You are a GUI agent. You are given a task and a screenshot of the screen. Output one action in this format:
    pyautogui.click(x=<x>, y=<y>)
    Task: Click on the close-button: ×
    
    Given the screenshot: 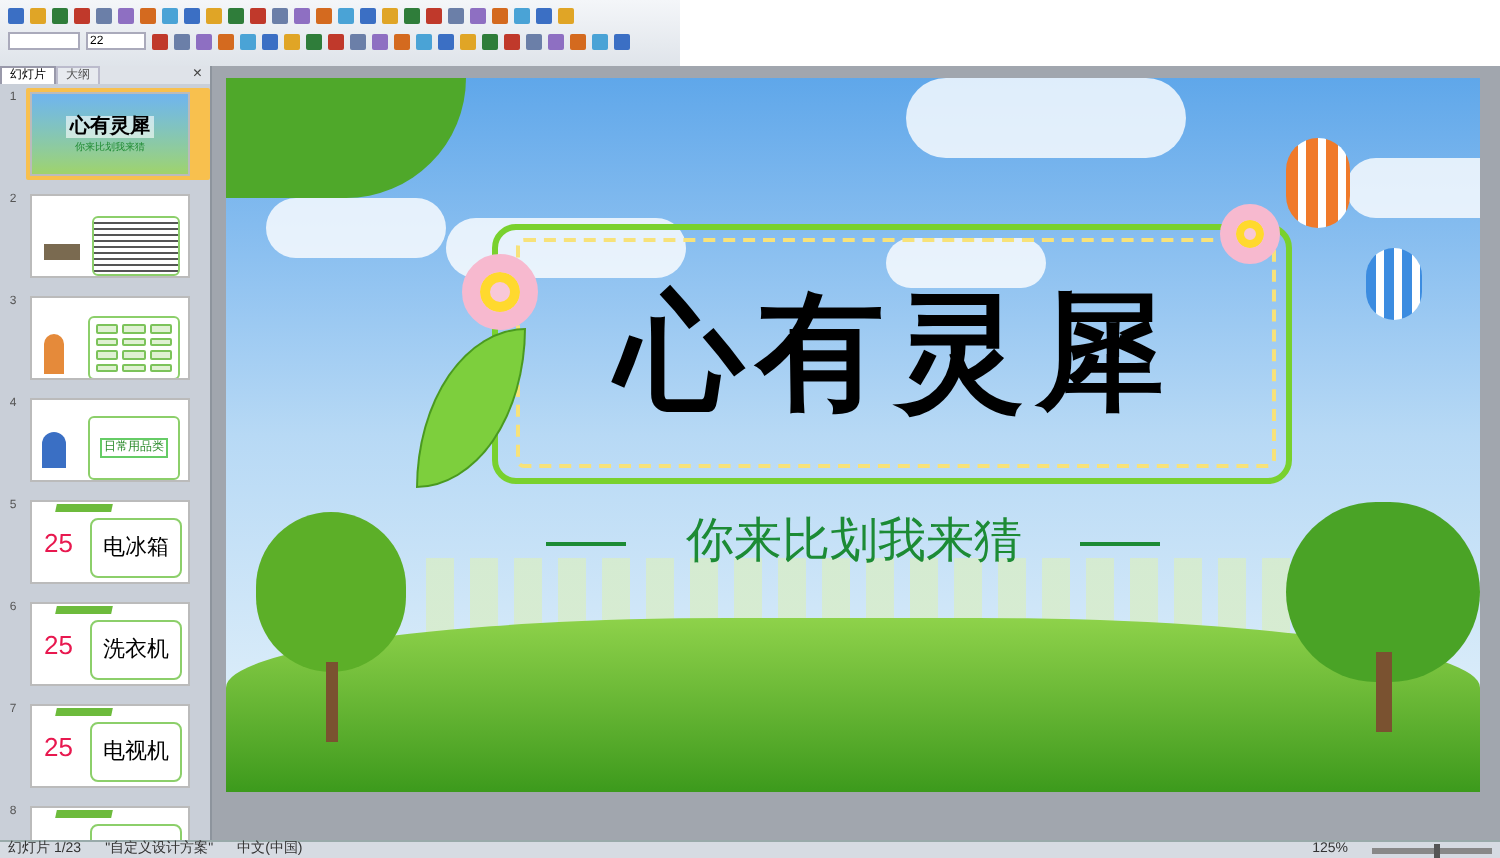 What is the action you would take?
    pyautogui.click(x=197, y=73)
    